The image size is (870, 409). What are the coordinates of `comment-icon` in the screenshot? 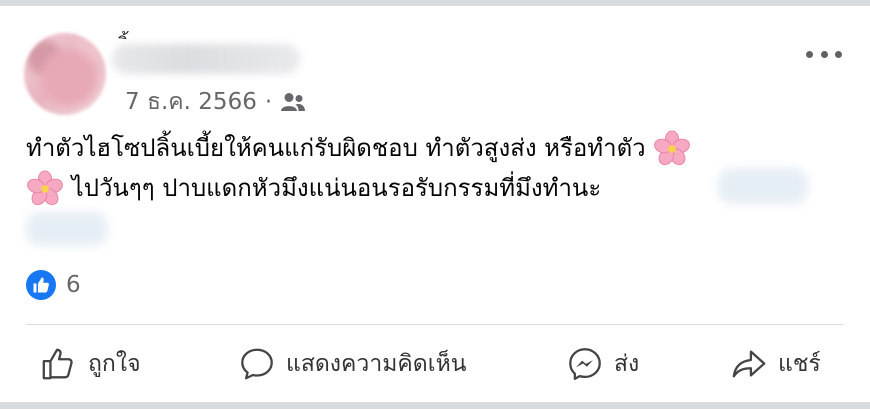 It's located at (257, 364).